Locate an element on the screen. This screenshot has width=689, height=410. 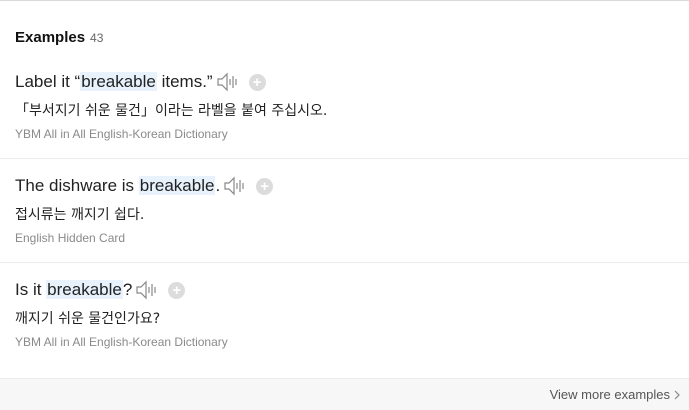
example-korean: 깨지기 쉬운 물건인가요? is located at coordinates (88, 319).